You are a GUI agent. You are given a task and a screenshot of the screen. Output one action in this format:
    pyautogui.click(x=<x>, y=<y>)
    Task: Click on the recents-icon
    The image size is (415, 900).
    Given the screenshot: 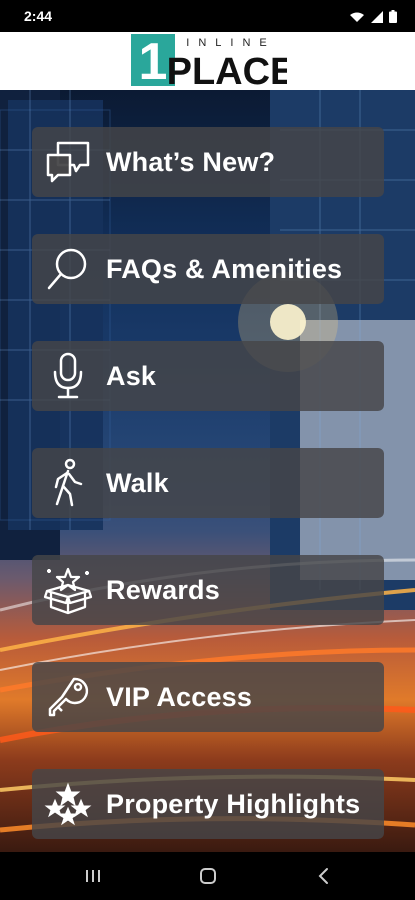 What is the action you would take?
    pyautogui.click(x=93, y=876)
    